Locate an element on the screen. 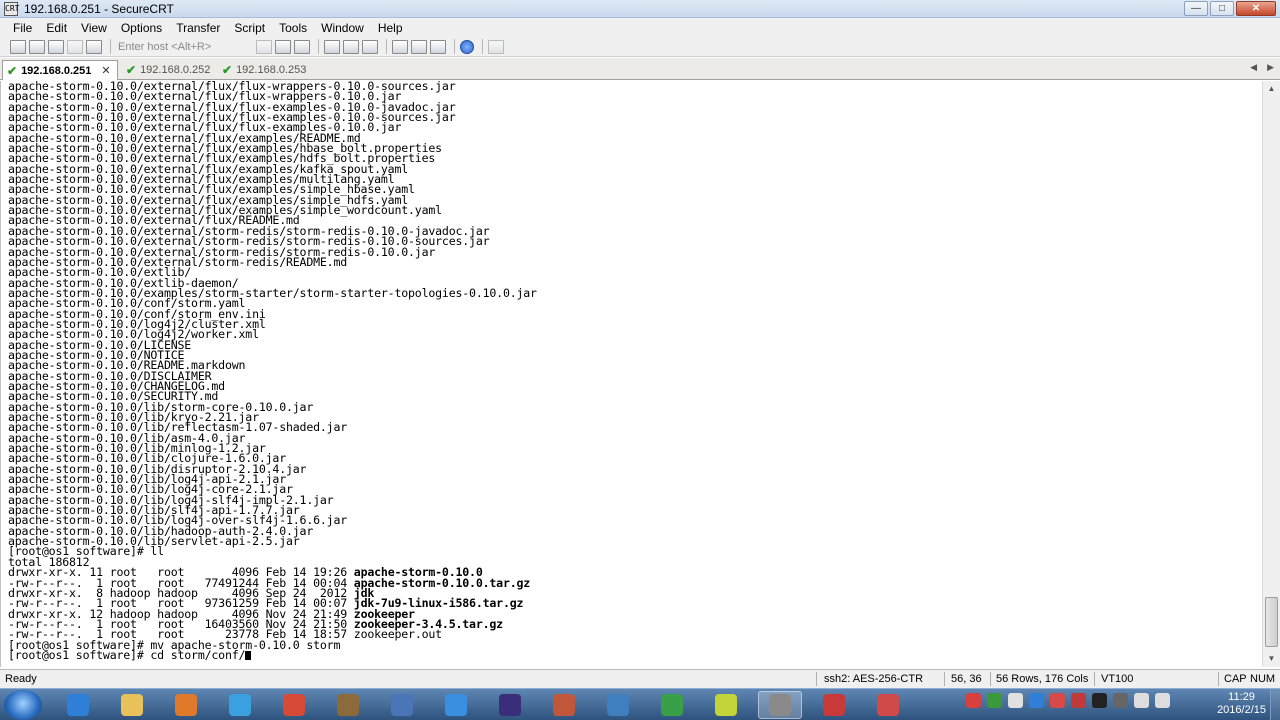  menu-options: Options is located at coordinates (141, 28).